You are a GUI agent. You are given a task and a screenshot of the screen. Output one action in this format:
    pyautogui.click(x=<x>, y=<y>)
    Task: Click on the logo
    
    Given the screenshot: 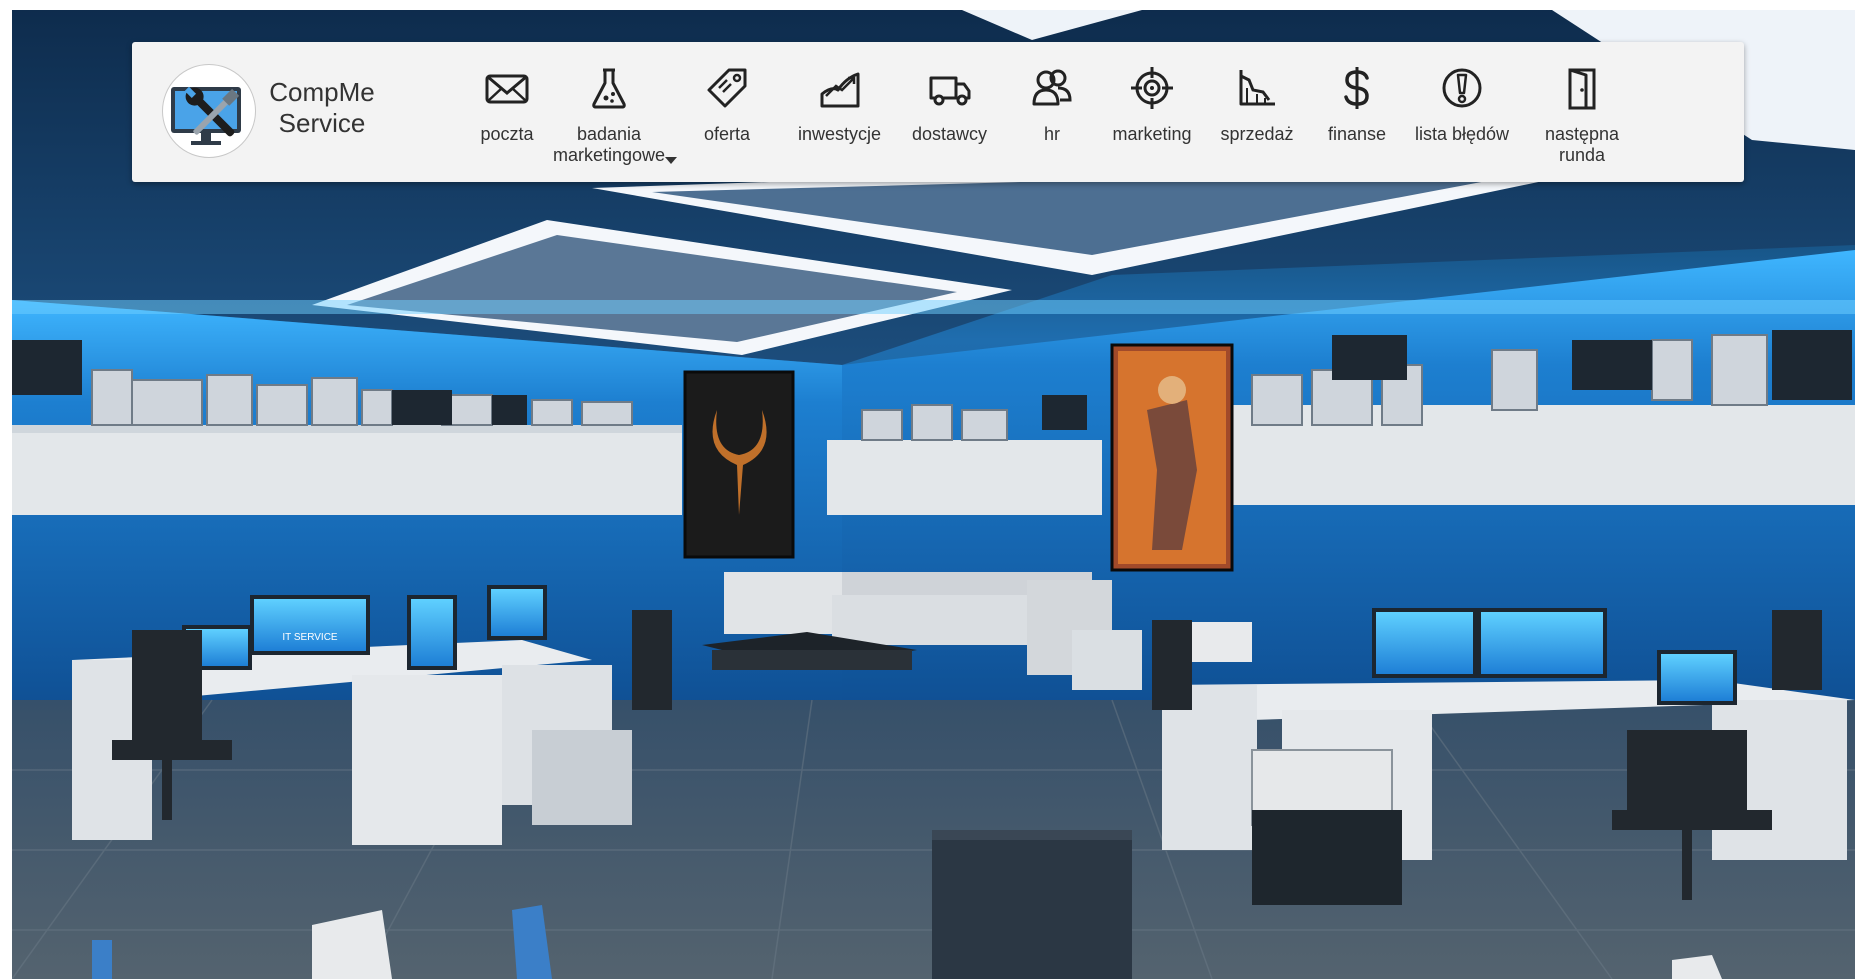 What is the action you would take?
    pyautogui.click(x=209, y=111)
    